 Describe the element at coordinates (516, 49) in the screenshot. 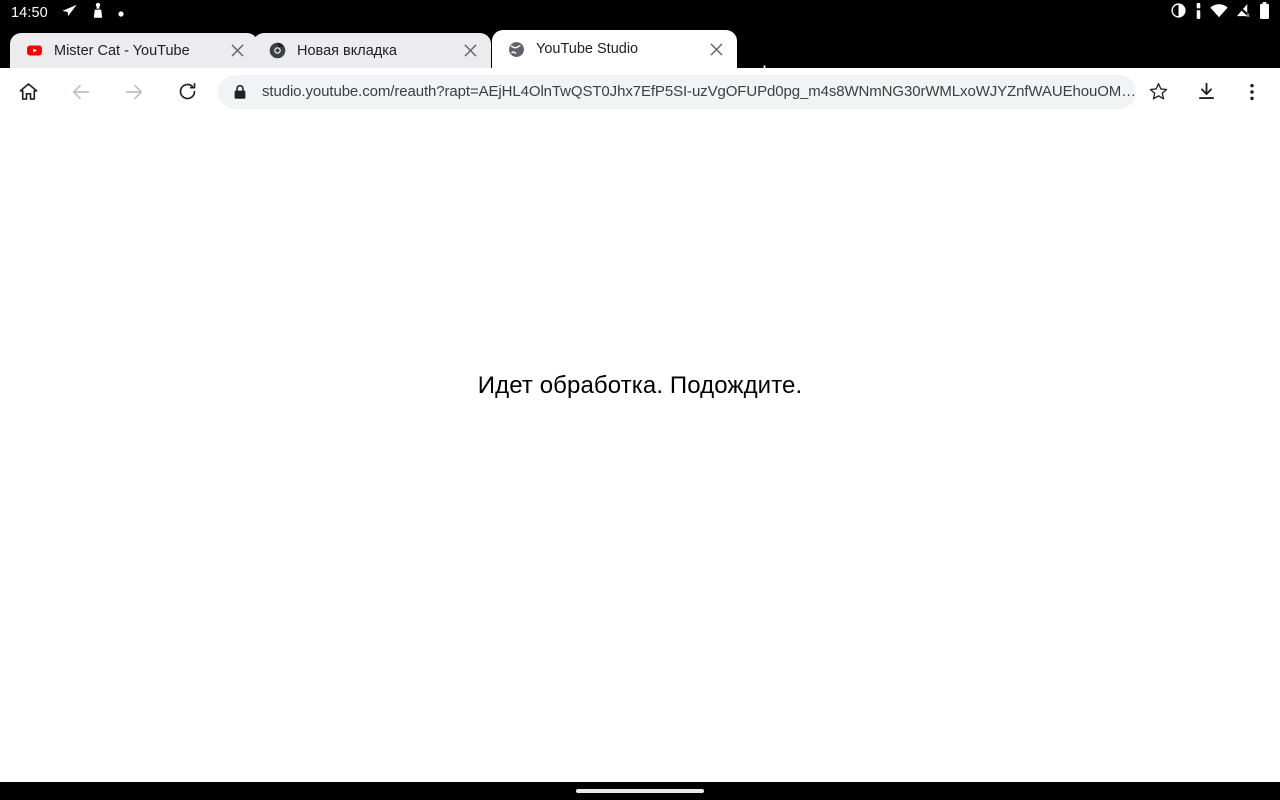

I see `globe-icon` at that location.